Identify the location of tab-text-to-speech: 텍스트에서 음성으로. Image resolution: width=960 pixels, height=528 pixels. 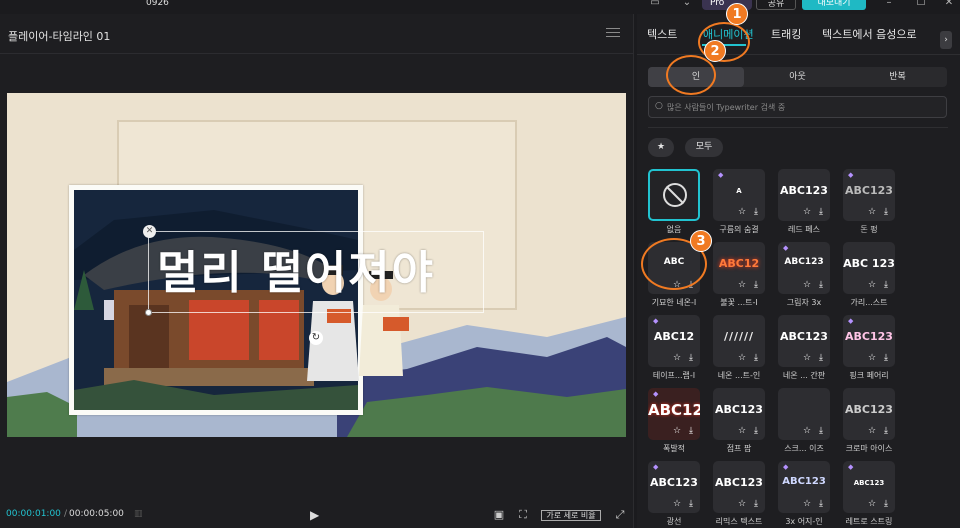
(869, 34).